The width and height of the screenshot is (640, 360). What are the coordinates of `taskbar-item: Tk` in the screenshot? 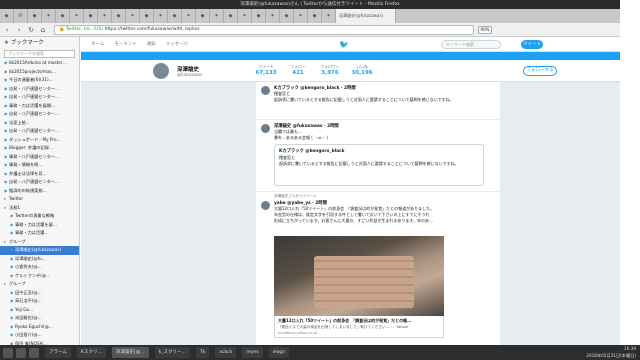 It's located at (202, 352).